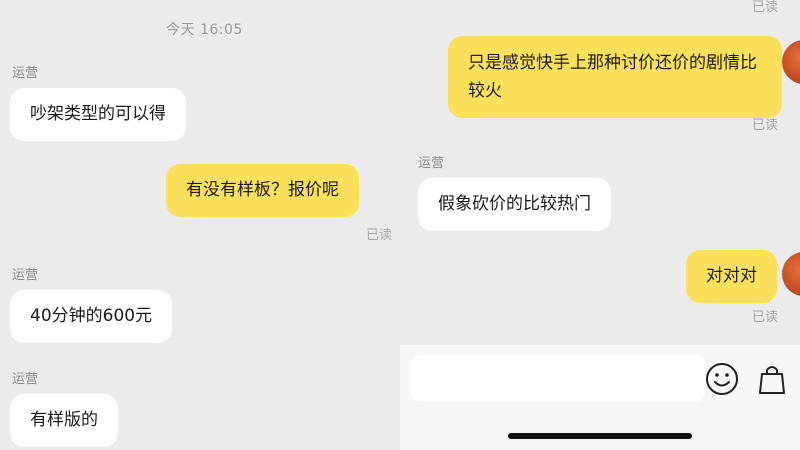  What do you see at coordinates (731, 276) in the screenshot?
I see `message-bubble-outgoing: 对对对` at bounding box center [731, 276].